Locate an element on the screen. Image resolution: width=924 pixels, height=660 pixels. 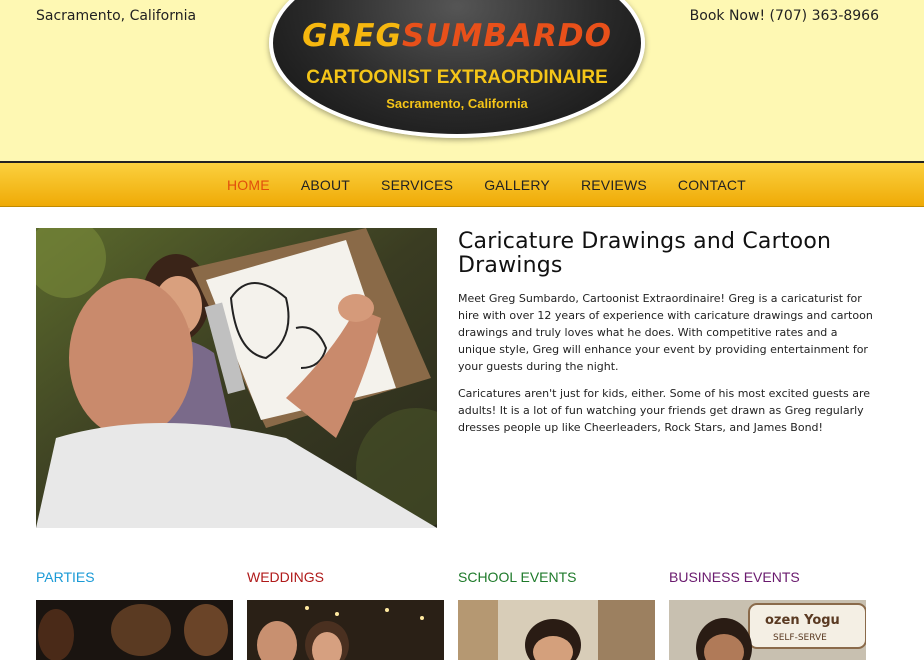
logo-name: GREGSUMBARDO is located at coordinates (457, 36).